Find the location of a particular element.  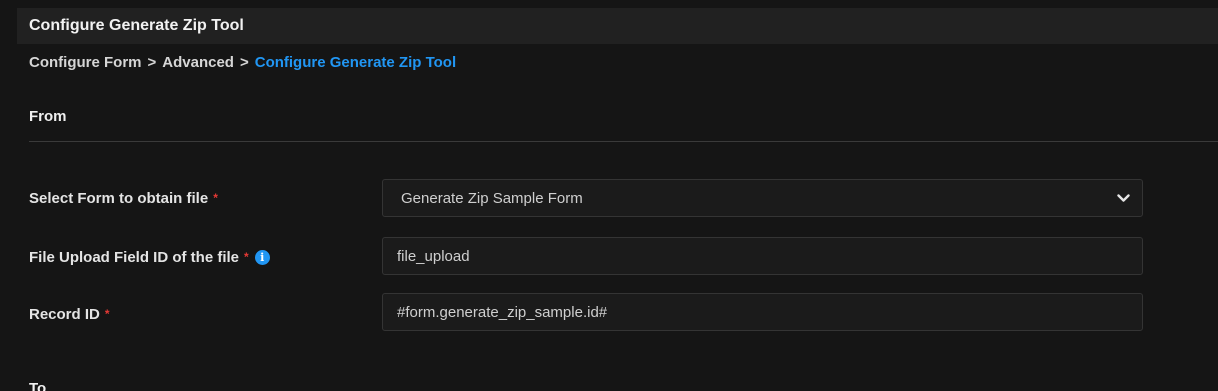

title-bar: Configure Generate Zip Tool is located at coordinates (617, 26).